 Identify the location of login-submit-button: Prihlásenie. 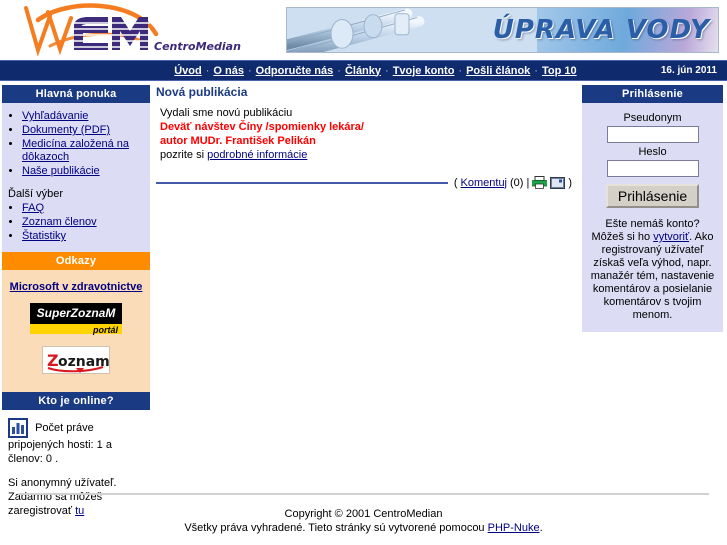
(652, 196).